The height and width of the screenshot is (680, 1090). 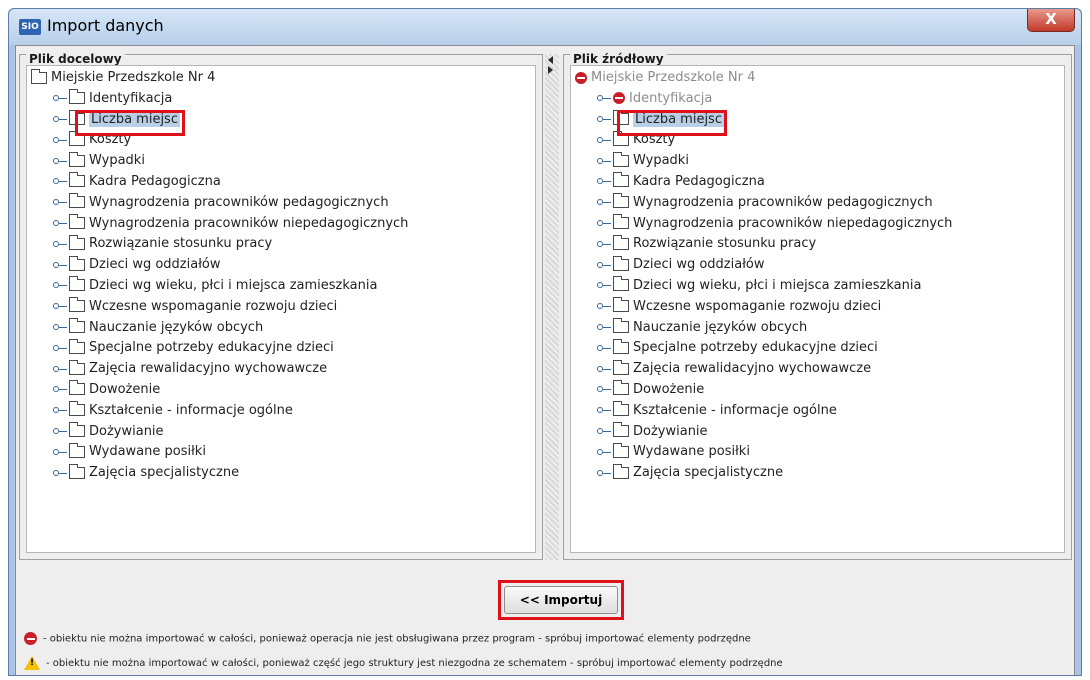 I want to click on tree-item: Identyfikacja, so click(x=219, y=100).